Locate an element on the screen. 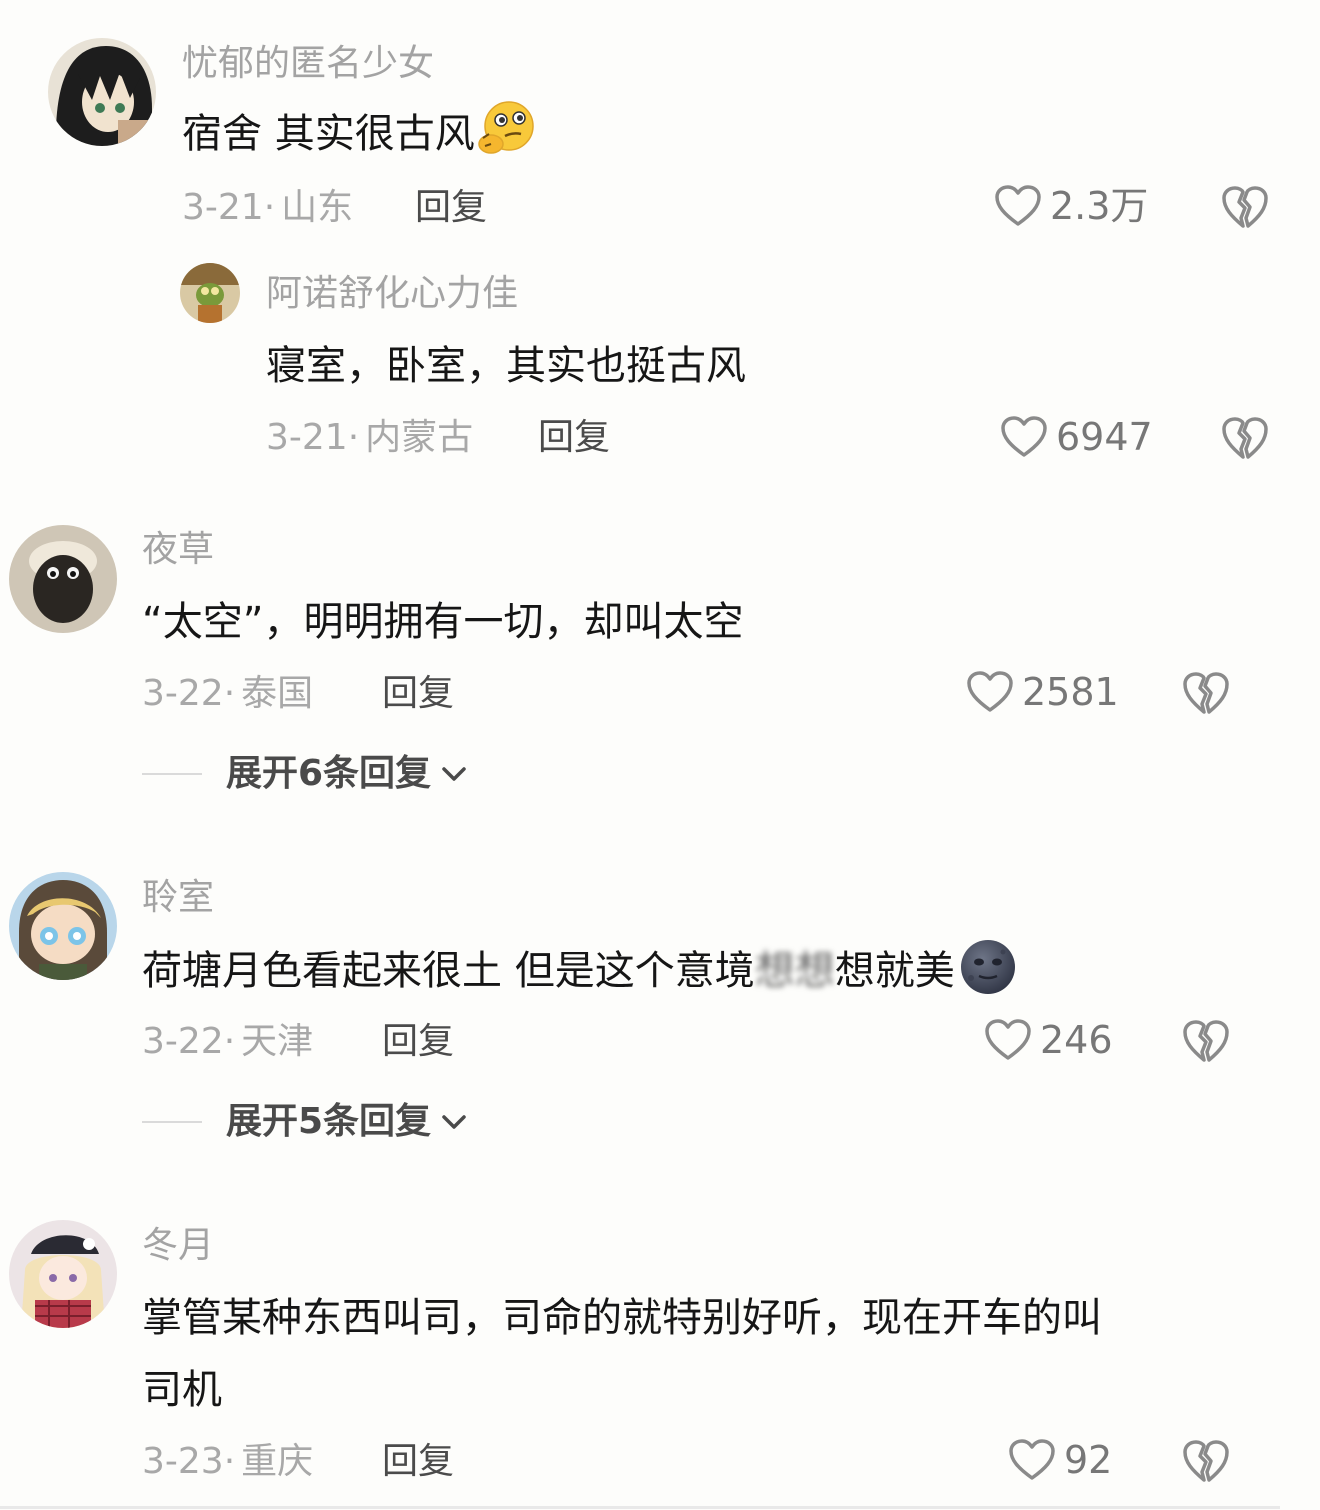 This screenshot has width=1320, height=1510. comment-meta: 3-21· 山东 is located at coordinates (267, 208).